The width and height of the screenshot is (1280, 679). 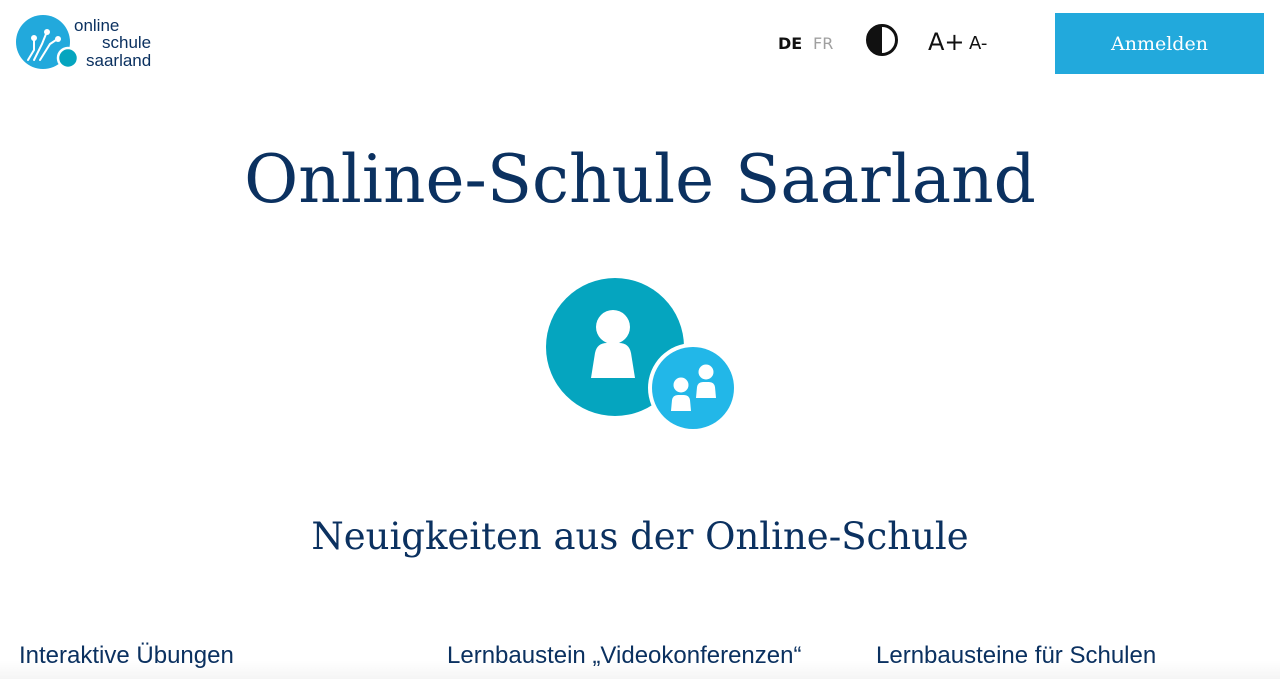 What do you see at coordinates (640, 536) in the screenshot?
I see `news-heading: Neuigkeiten aus der Online-Schule` at bounding box center [640, 536].